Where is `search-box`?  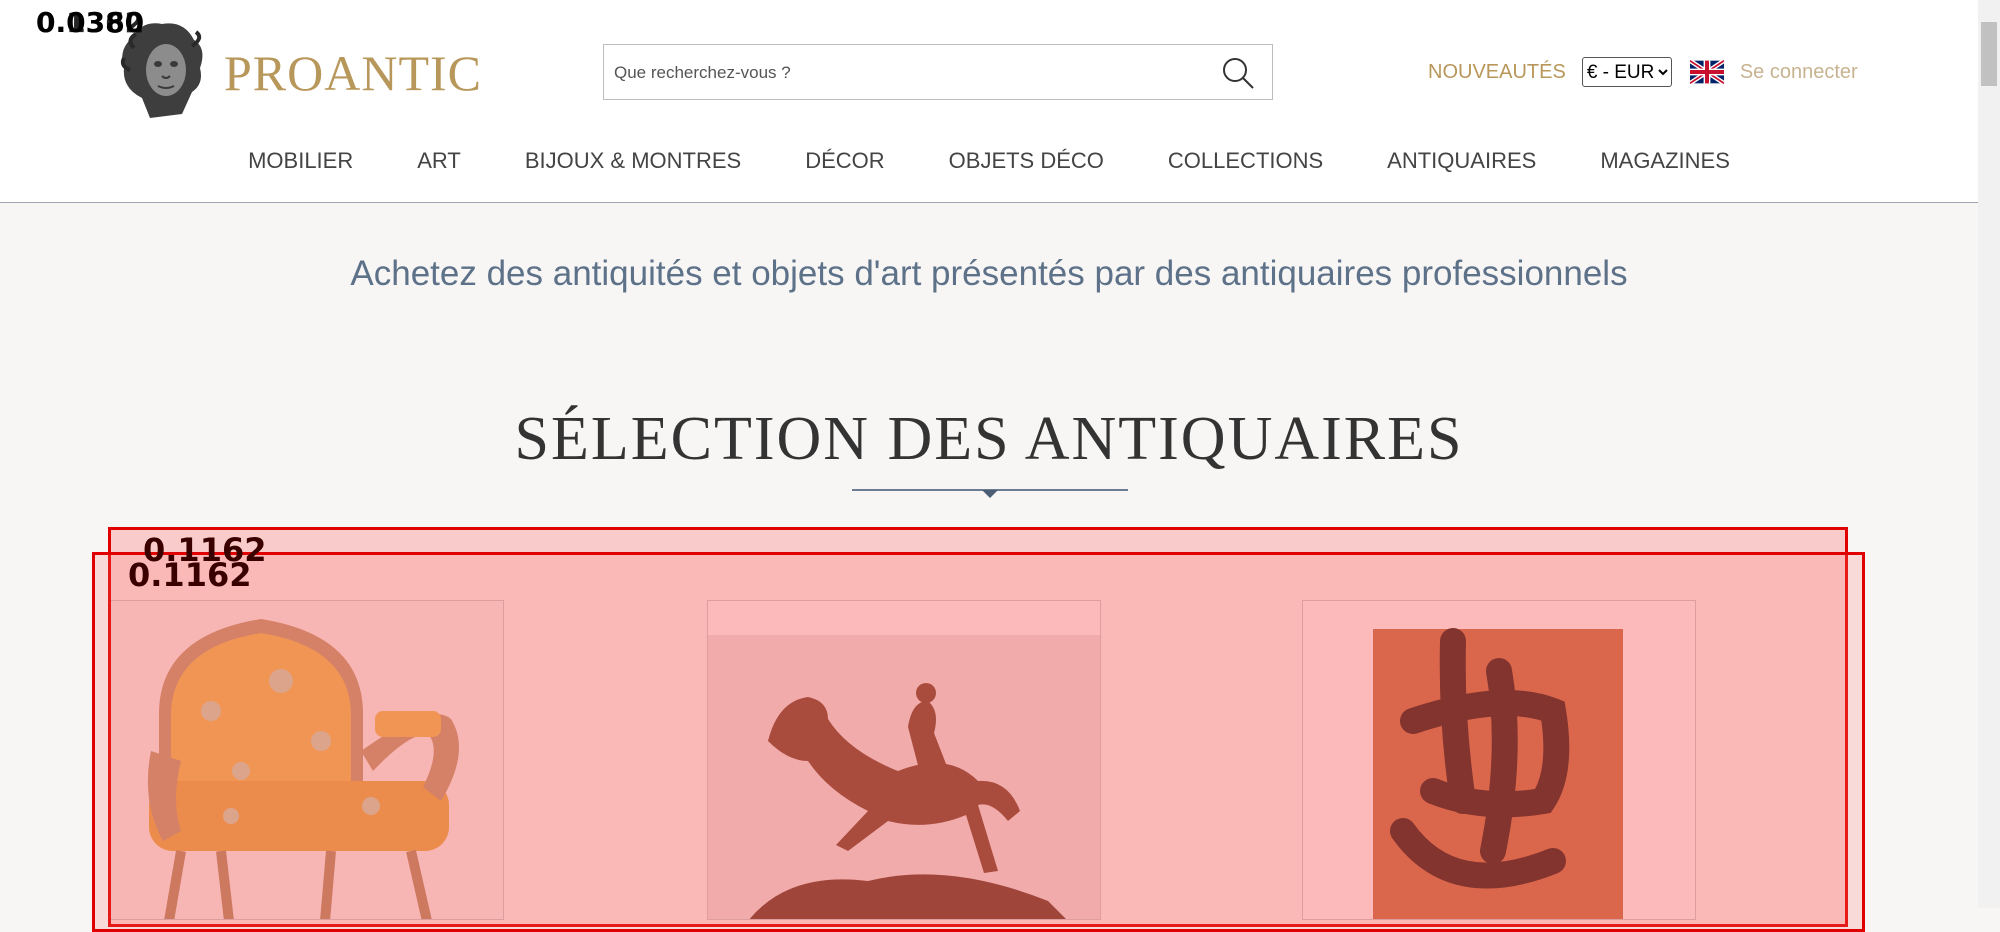 search-box is located at coordinates (938, 72).